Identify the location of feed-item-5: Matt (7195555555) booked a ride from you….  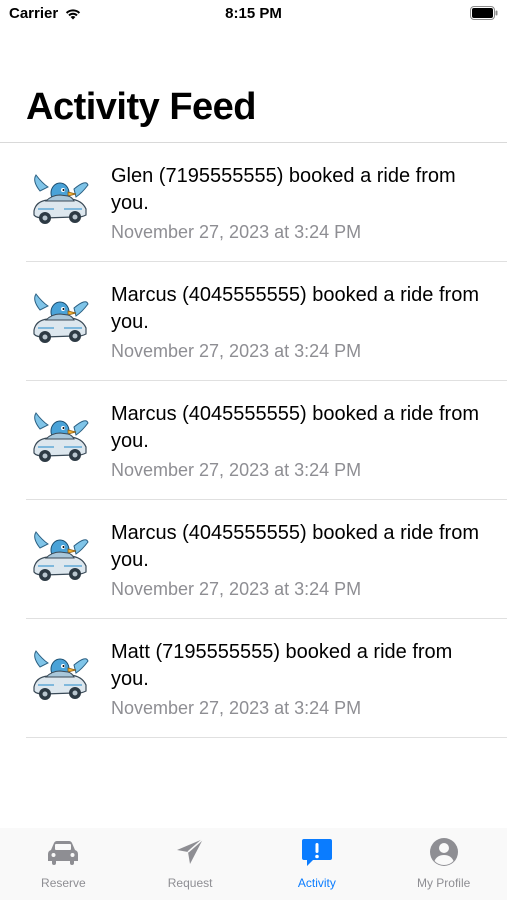
(253, 678).